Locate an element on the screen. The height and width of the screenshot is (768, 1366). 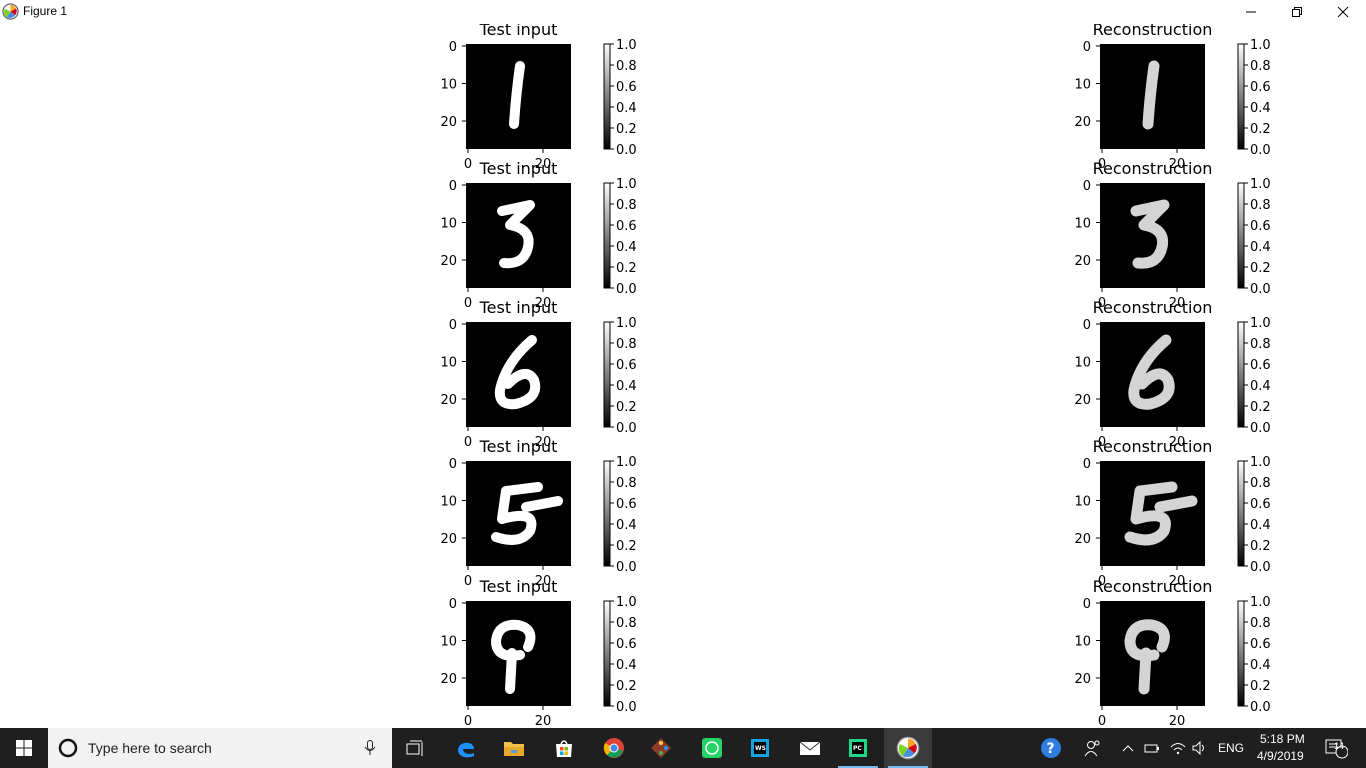
mail-icon is located at coordinates (810, 748).